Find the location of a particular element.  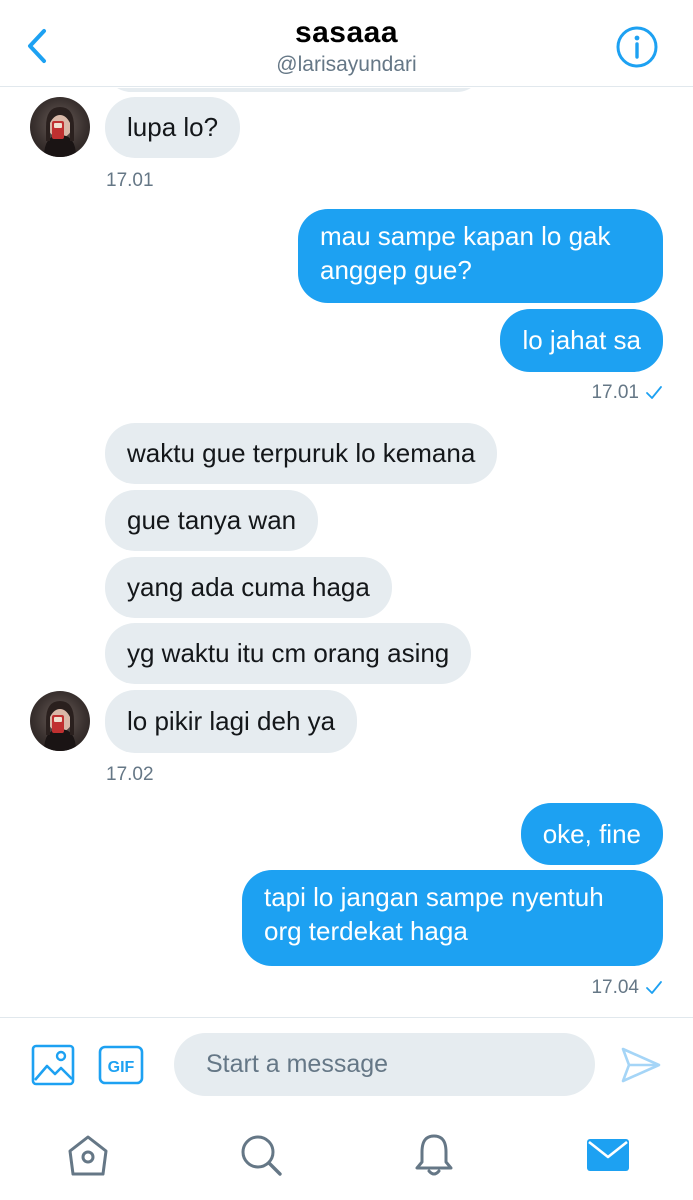

message-bubble-incoming: yang ada cuma haga is located at coordinates (248, 587).